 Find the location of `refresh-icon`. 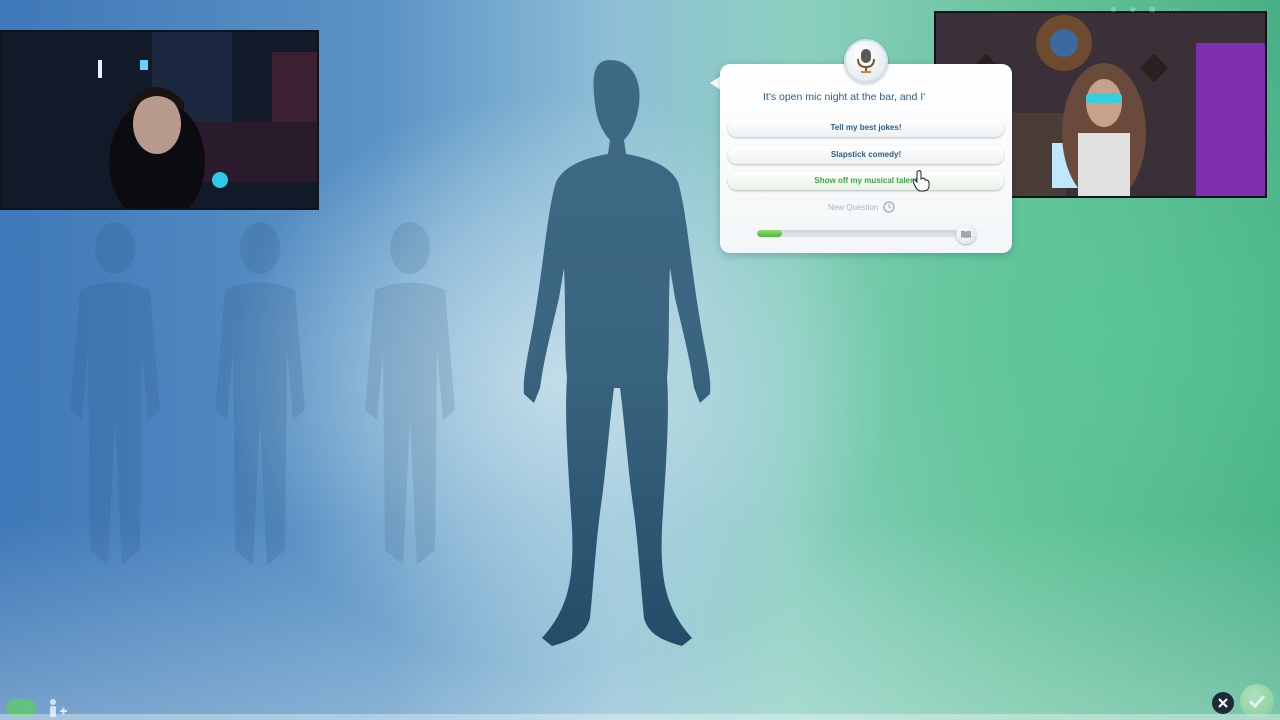

refresh-icon is located at coordinates (889, 207).